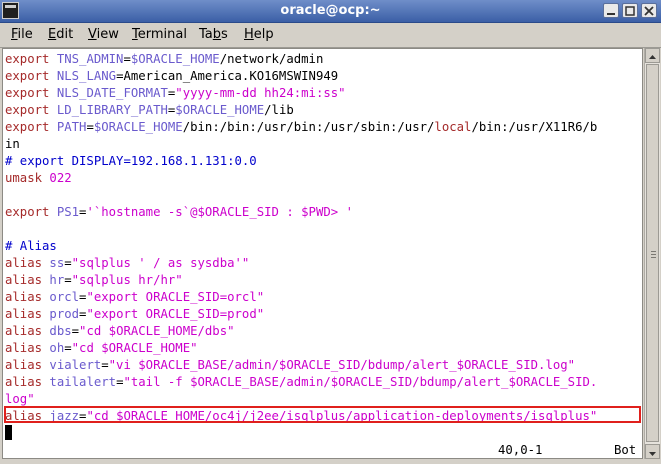  Describe the element at coordinates (217, 34) in the screenshot. I see `menu-tabs-mnemonic: b` at that location.